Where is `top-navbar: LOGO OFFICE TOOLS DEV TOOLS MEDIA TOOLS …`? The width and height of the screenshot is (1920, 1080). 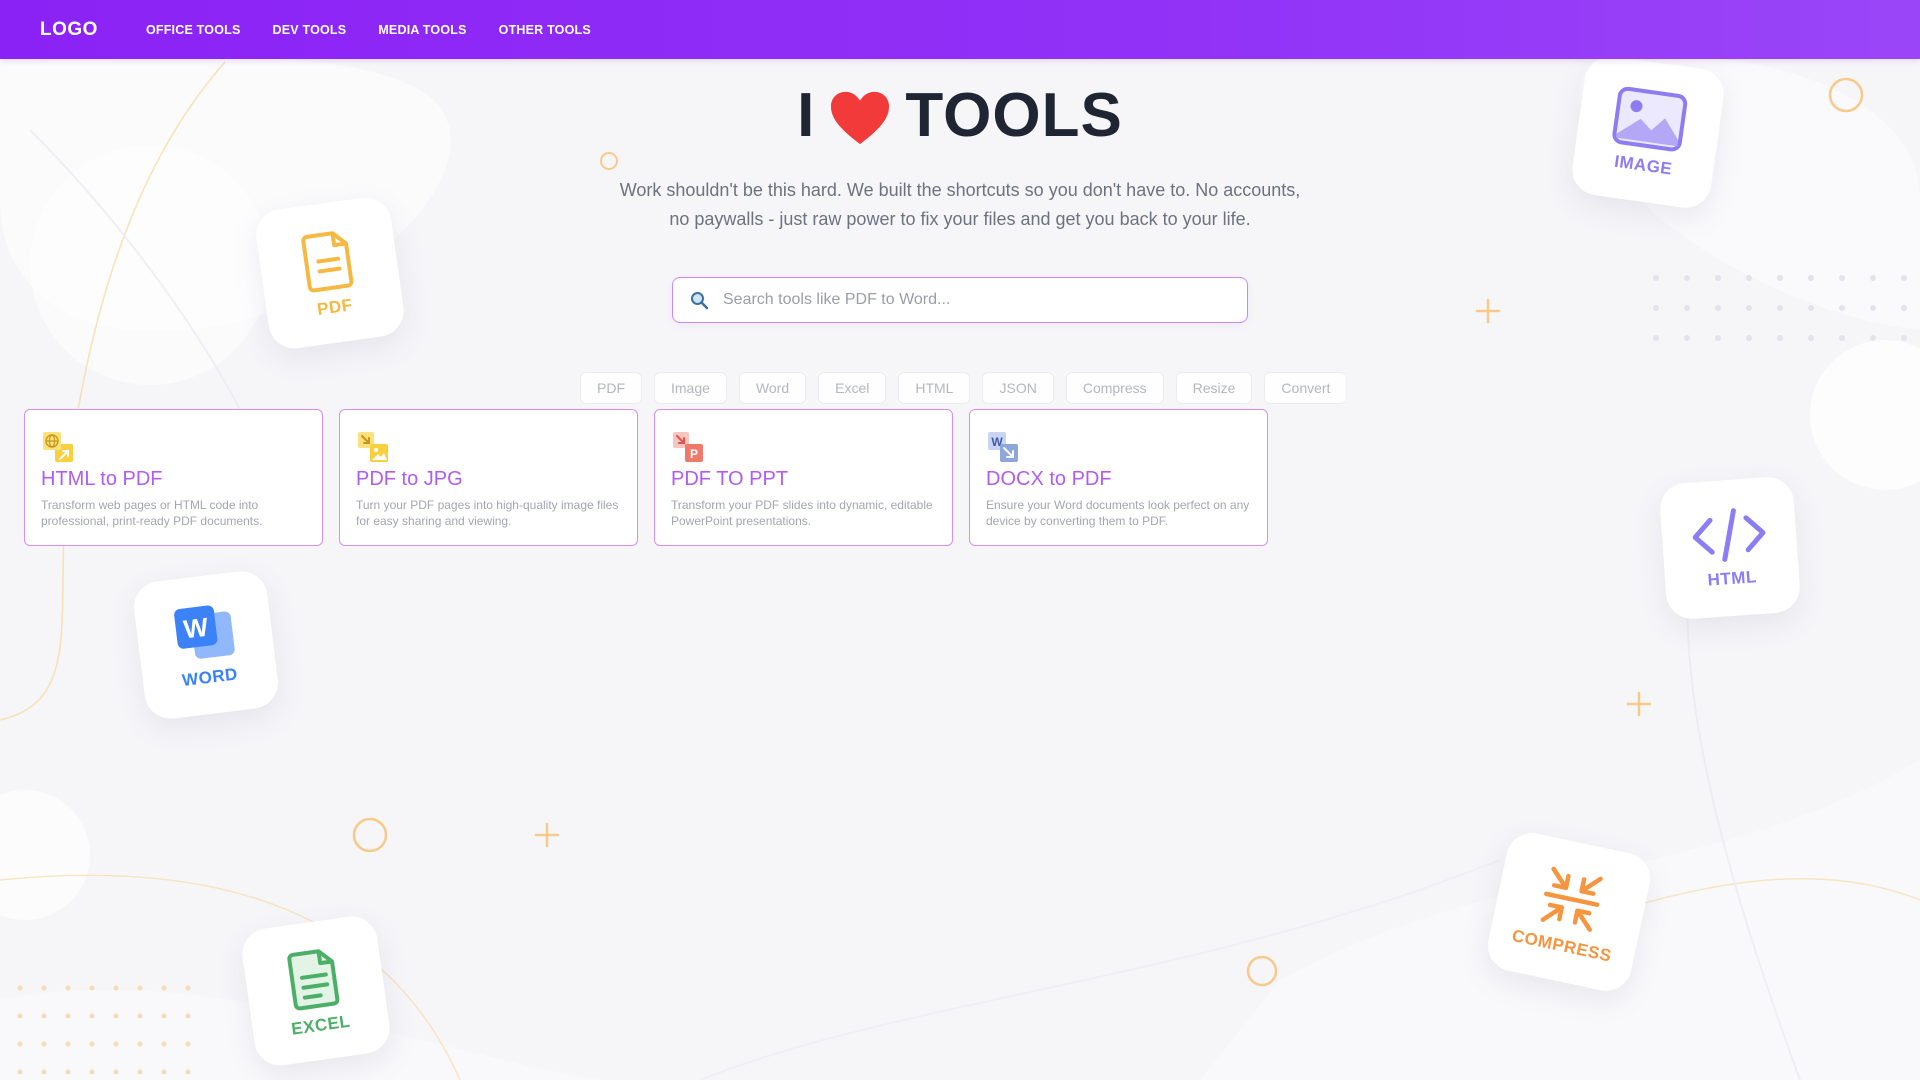 top-navbar: LOGO OFFICE TOOLS DEV TOOLS MEDIA TOOLS … is located at coordinates (960, 29).